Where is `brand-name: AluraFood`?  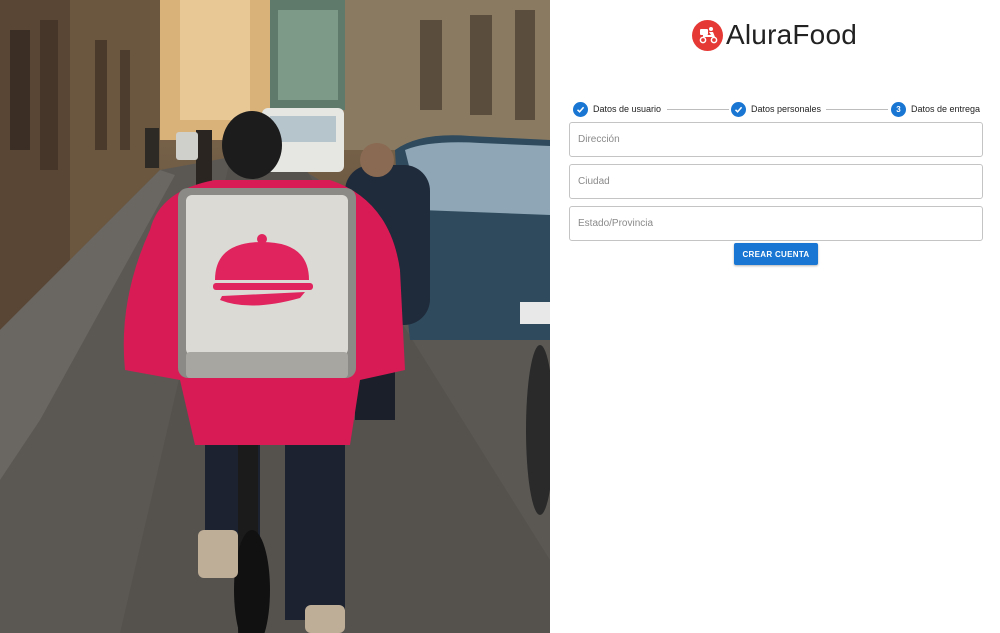 brand-name: AluraFood is located at coordinates (791, 34).